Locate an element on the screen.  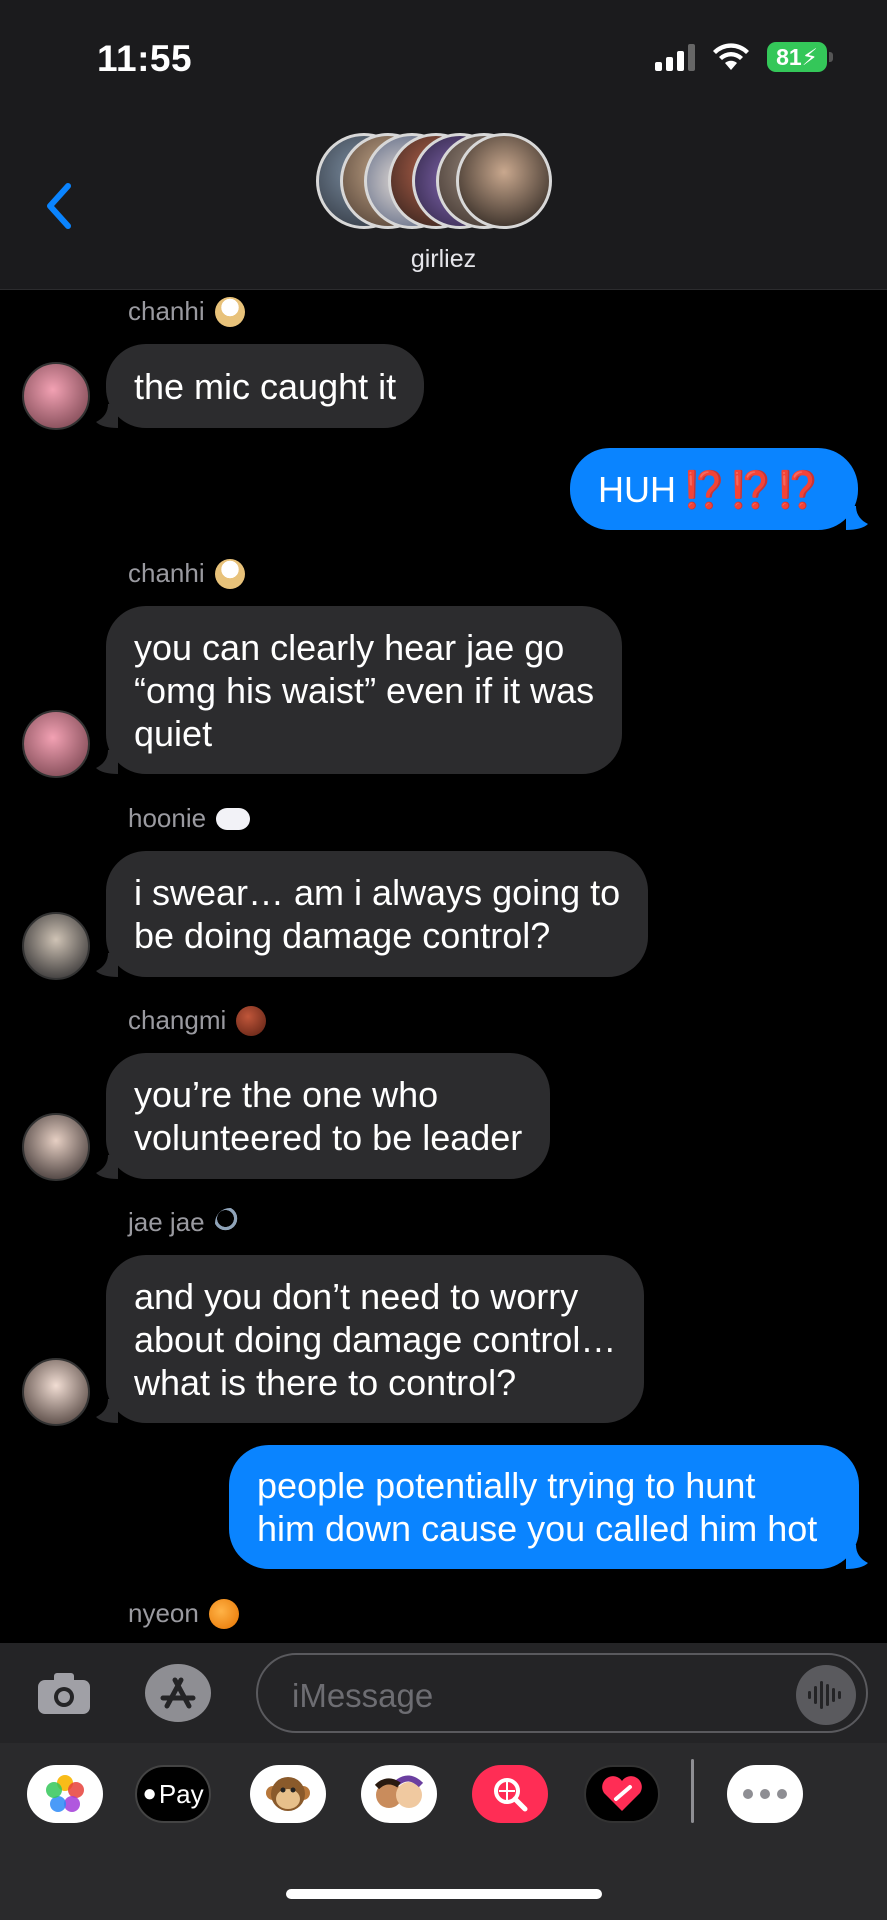
cloud-icon is located at coordinates (233, 818).